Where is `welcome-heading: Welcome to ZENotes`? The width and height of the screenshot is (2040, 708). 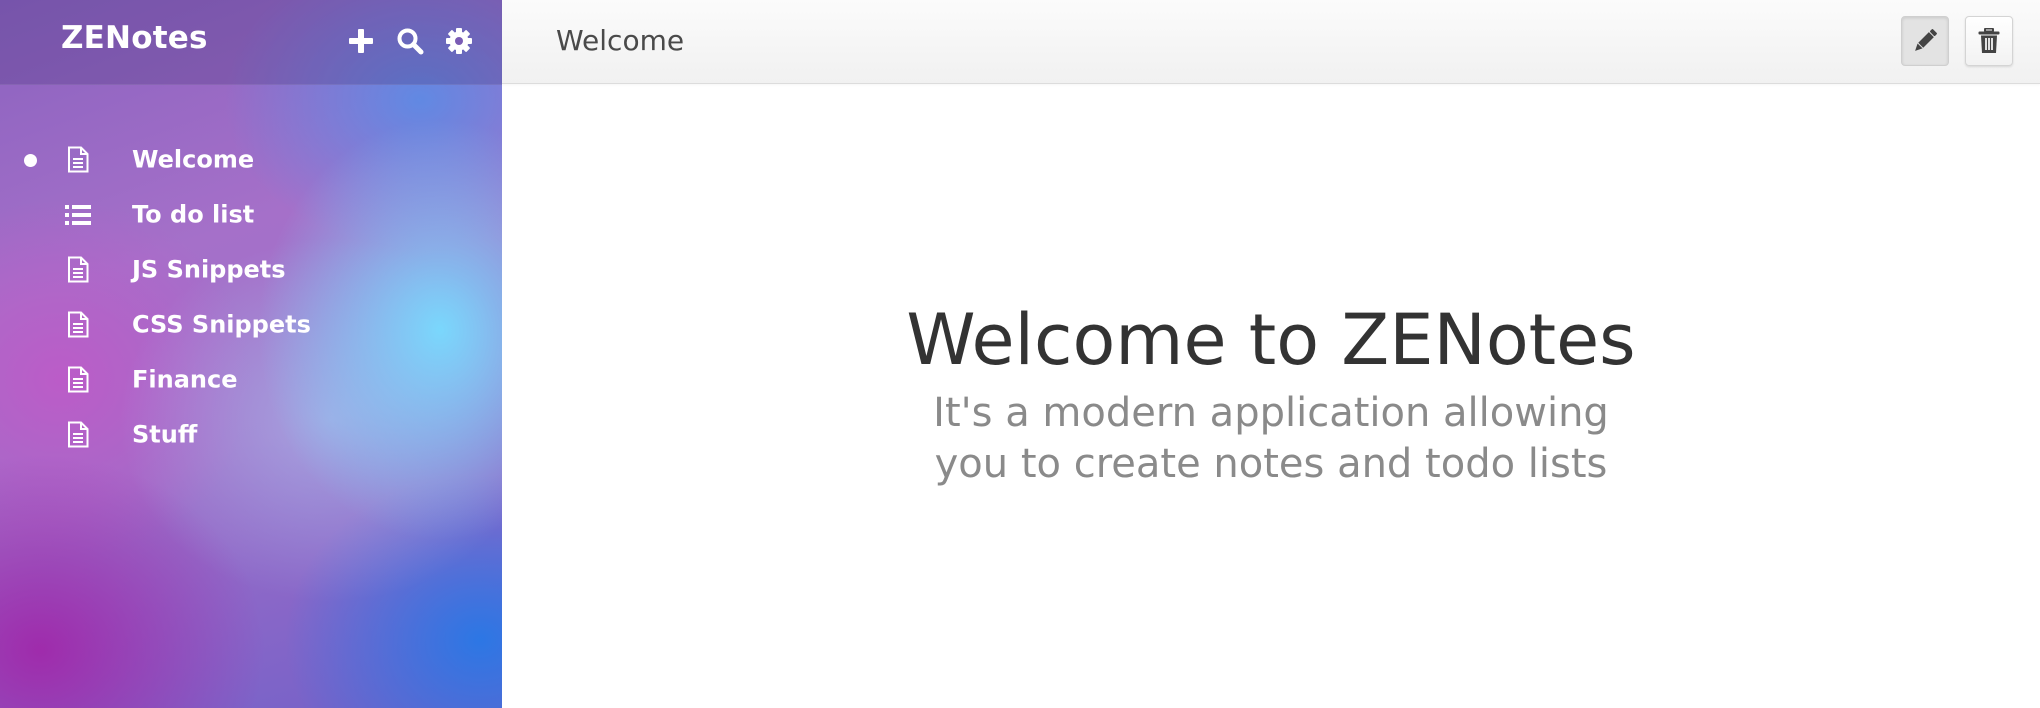 welcome-heading: Welcome to ZENotes is located at coordinates (1271, 340).